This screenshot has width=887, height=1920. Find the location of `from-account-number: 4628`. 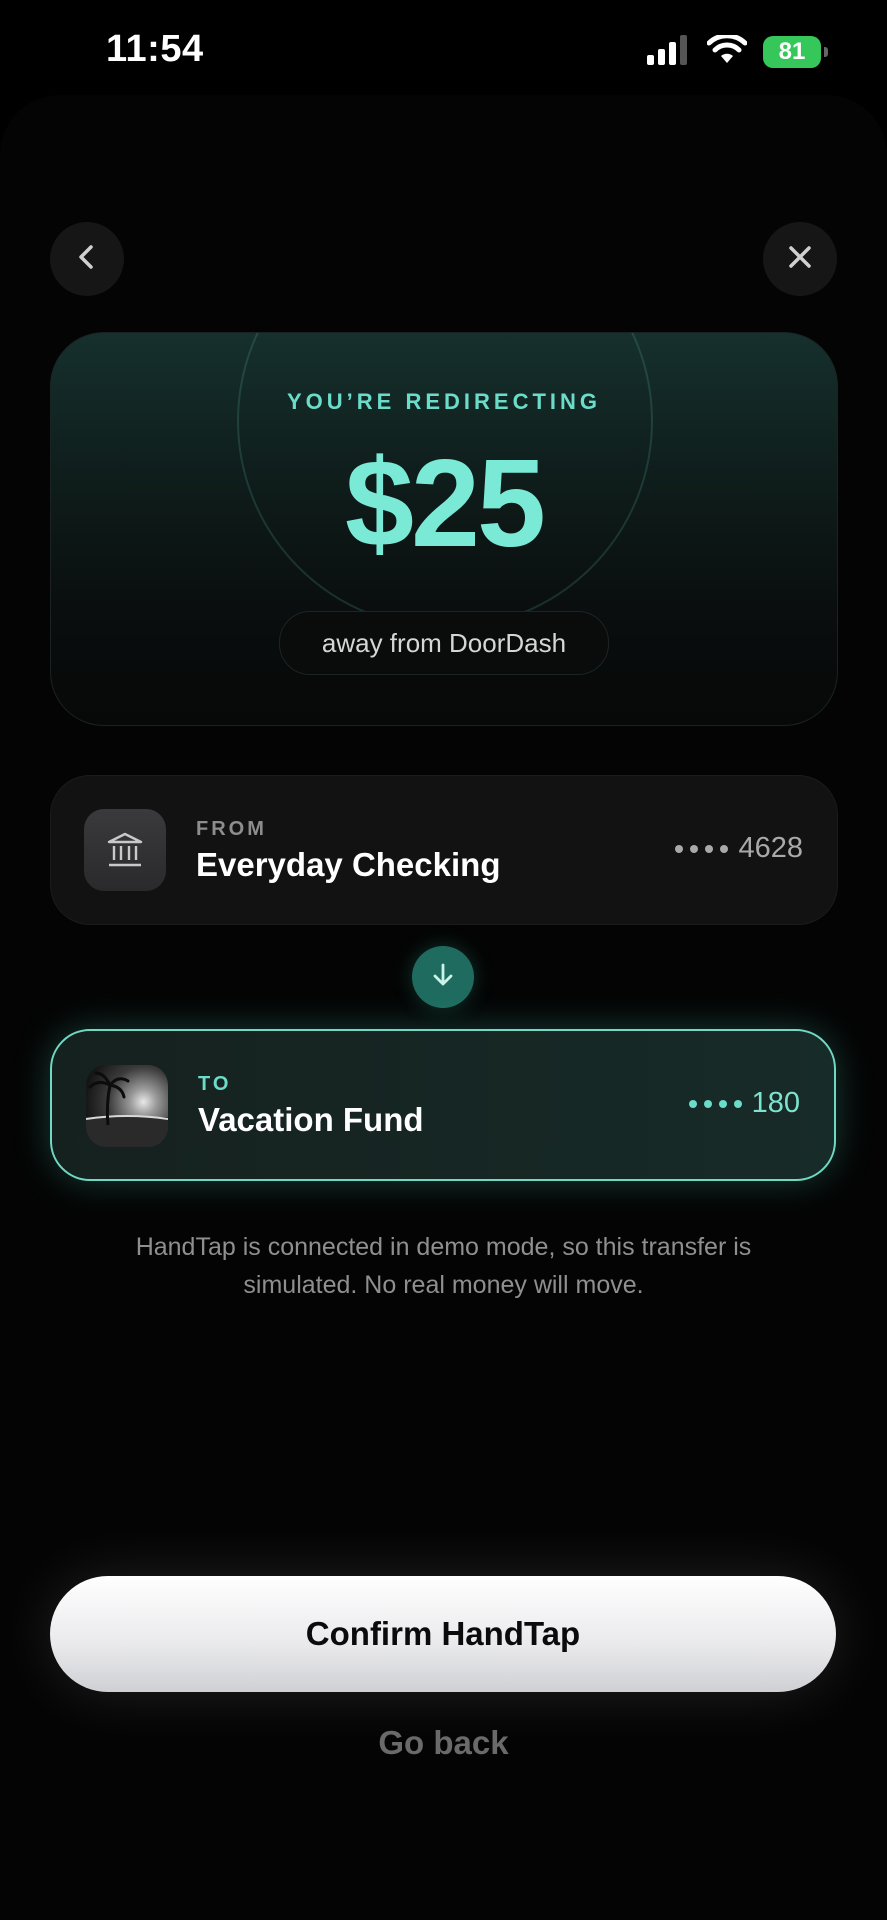

from-account-number: 4628 is located at coordinates (739, 848).